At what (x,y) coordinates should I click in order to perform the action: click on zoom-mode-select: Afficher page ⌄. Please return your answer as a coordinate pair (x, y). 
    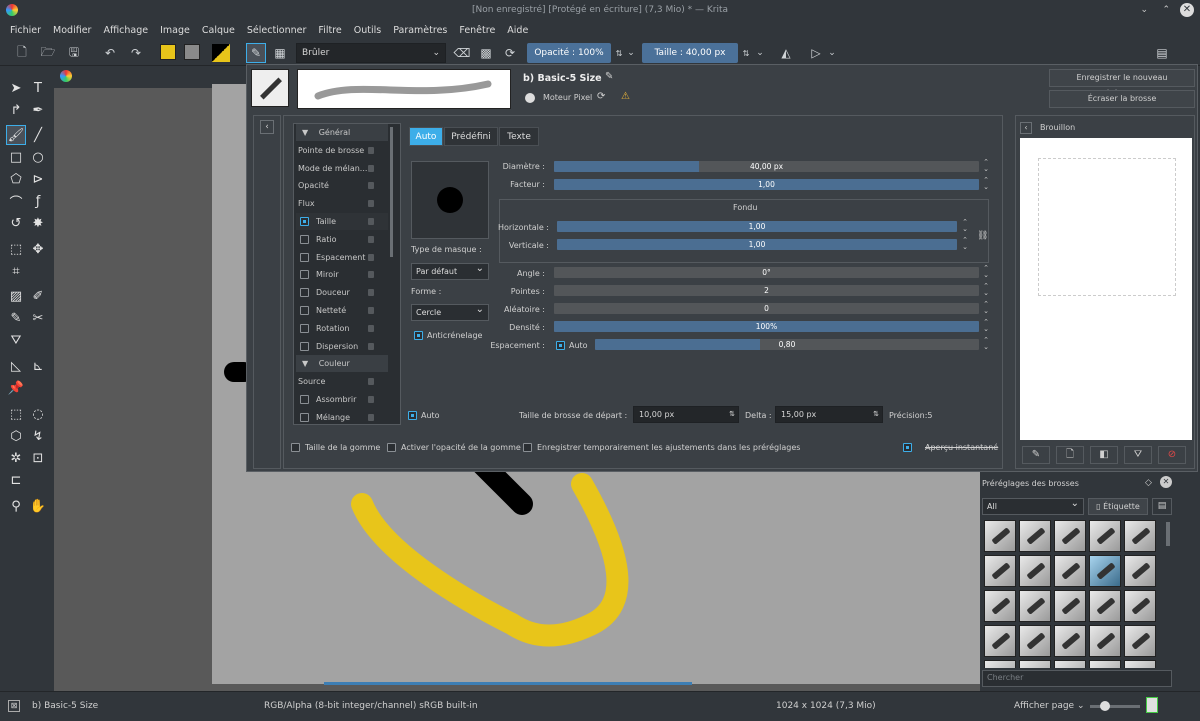
    Looking at the image, I should click on (1049, 706).